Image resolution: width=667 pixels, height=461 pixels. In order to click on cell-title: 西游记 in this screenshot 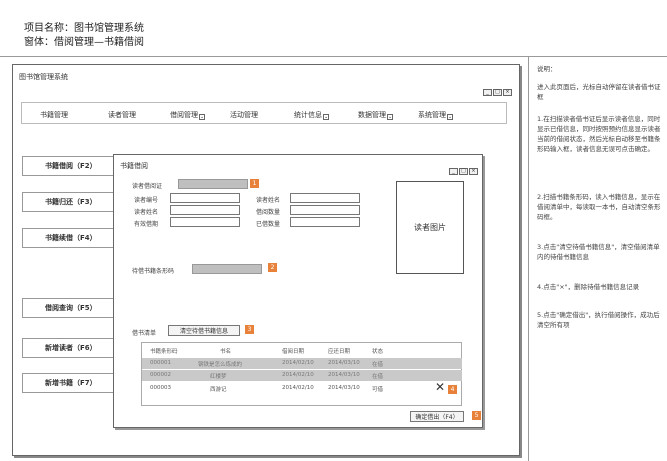, I will do `click(218, 390)`.